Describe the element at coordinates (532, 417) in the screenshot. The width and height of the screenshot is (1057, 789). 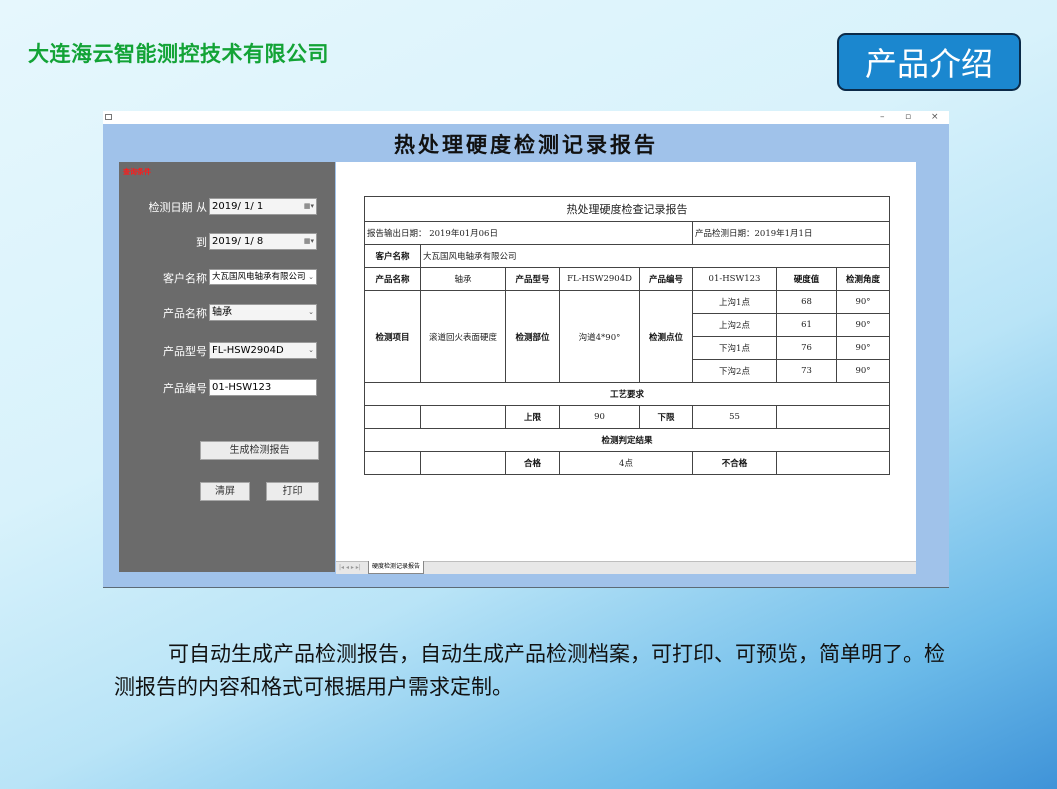
I see `upper-label: 上限` at that location.